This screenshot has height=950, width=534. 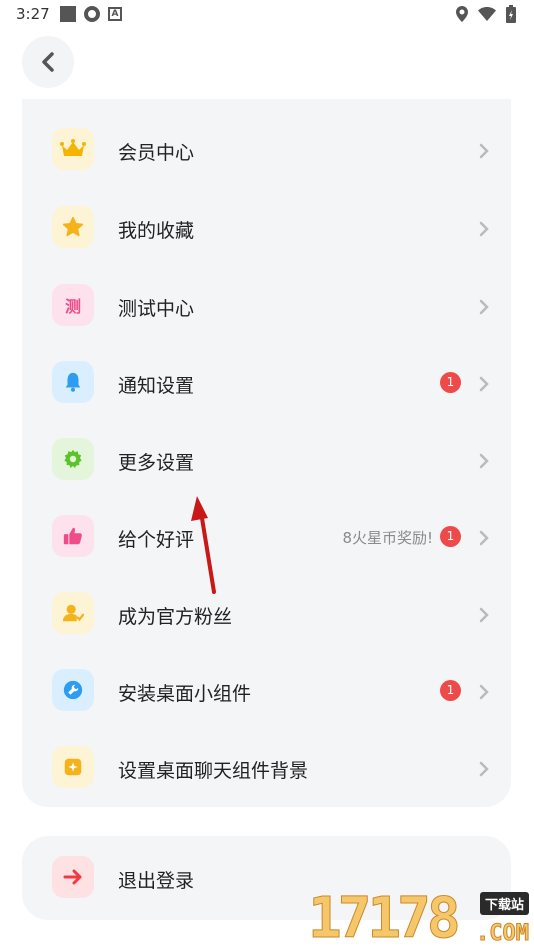 I want to click on crown-icon, so click(x=73, y=147).